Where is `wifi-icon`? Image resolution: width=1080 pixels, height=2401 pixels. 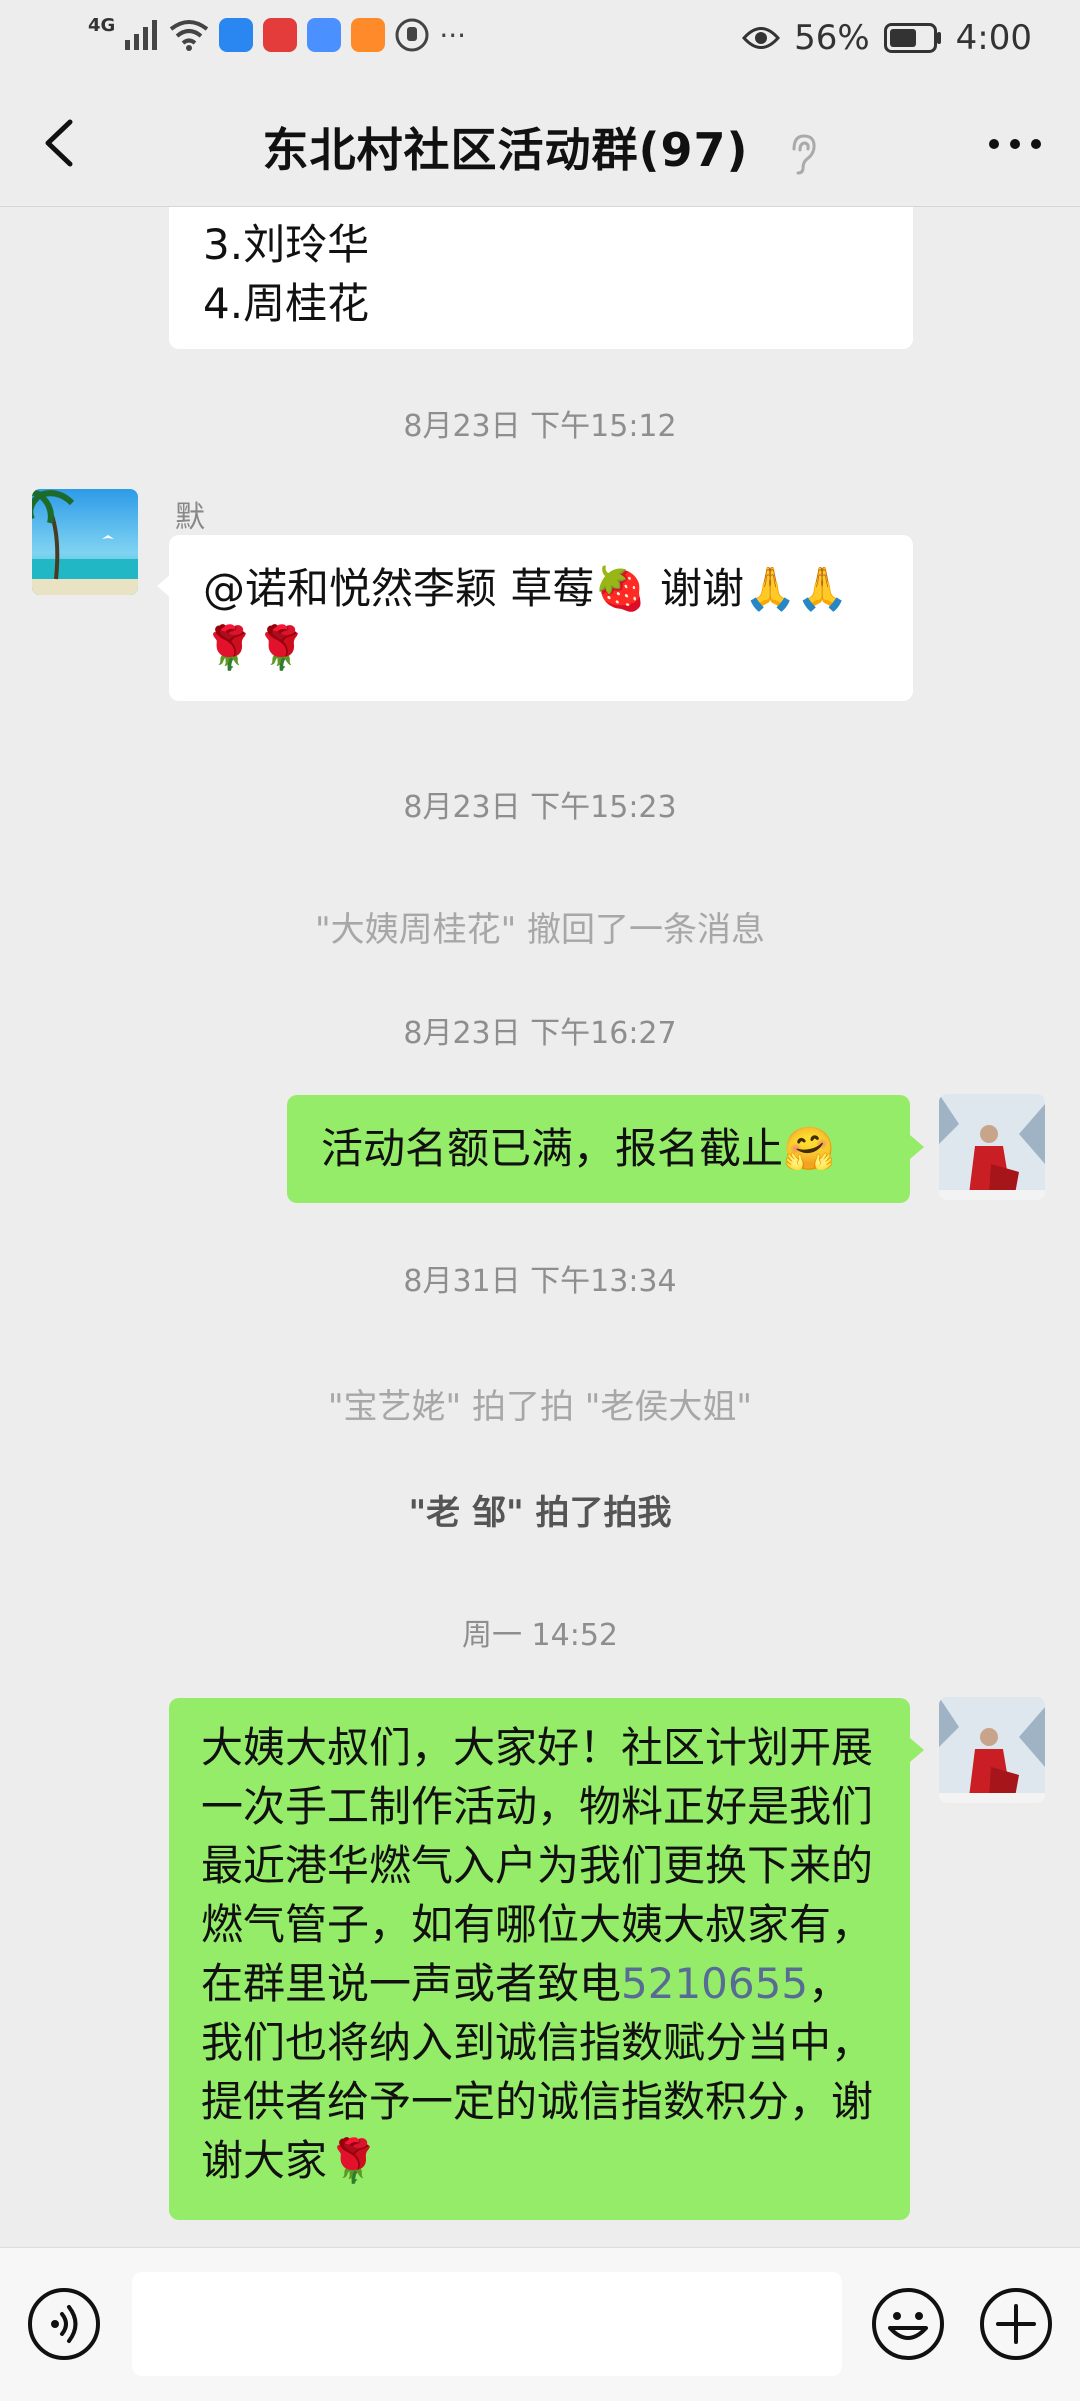
wifi-icon is located at coordinates (189, 35).